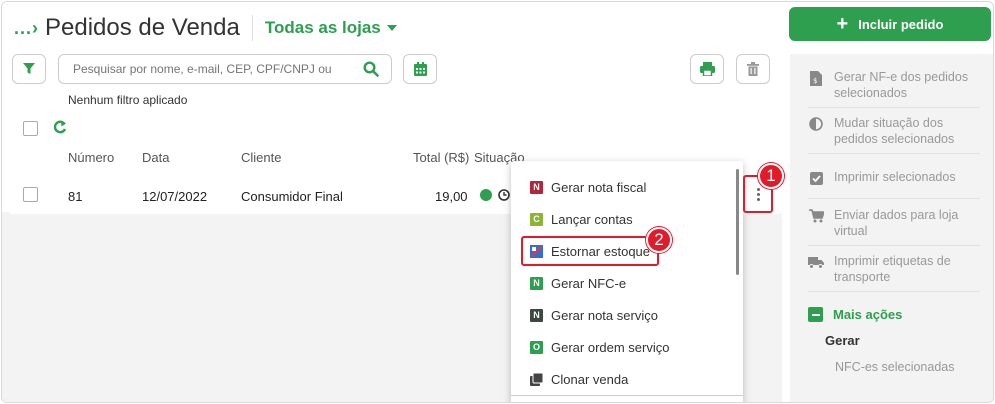 The height and width of the screenshot is (404, 995). I want to click on invoice-icon: $, so click(816, 78).